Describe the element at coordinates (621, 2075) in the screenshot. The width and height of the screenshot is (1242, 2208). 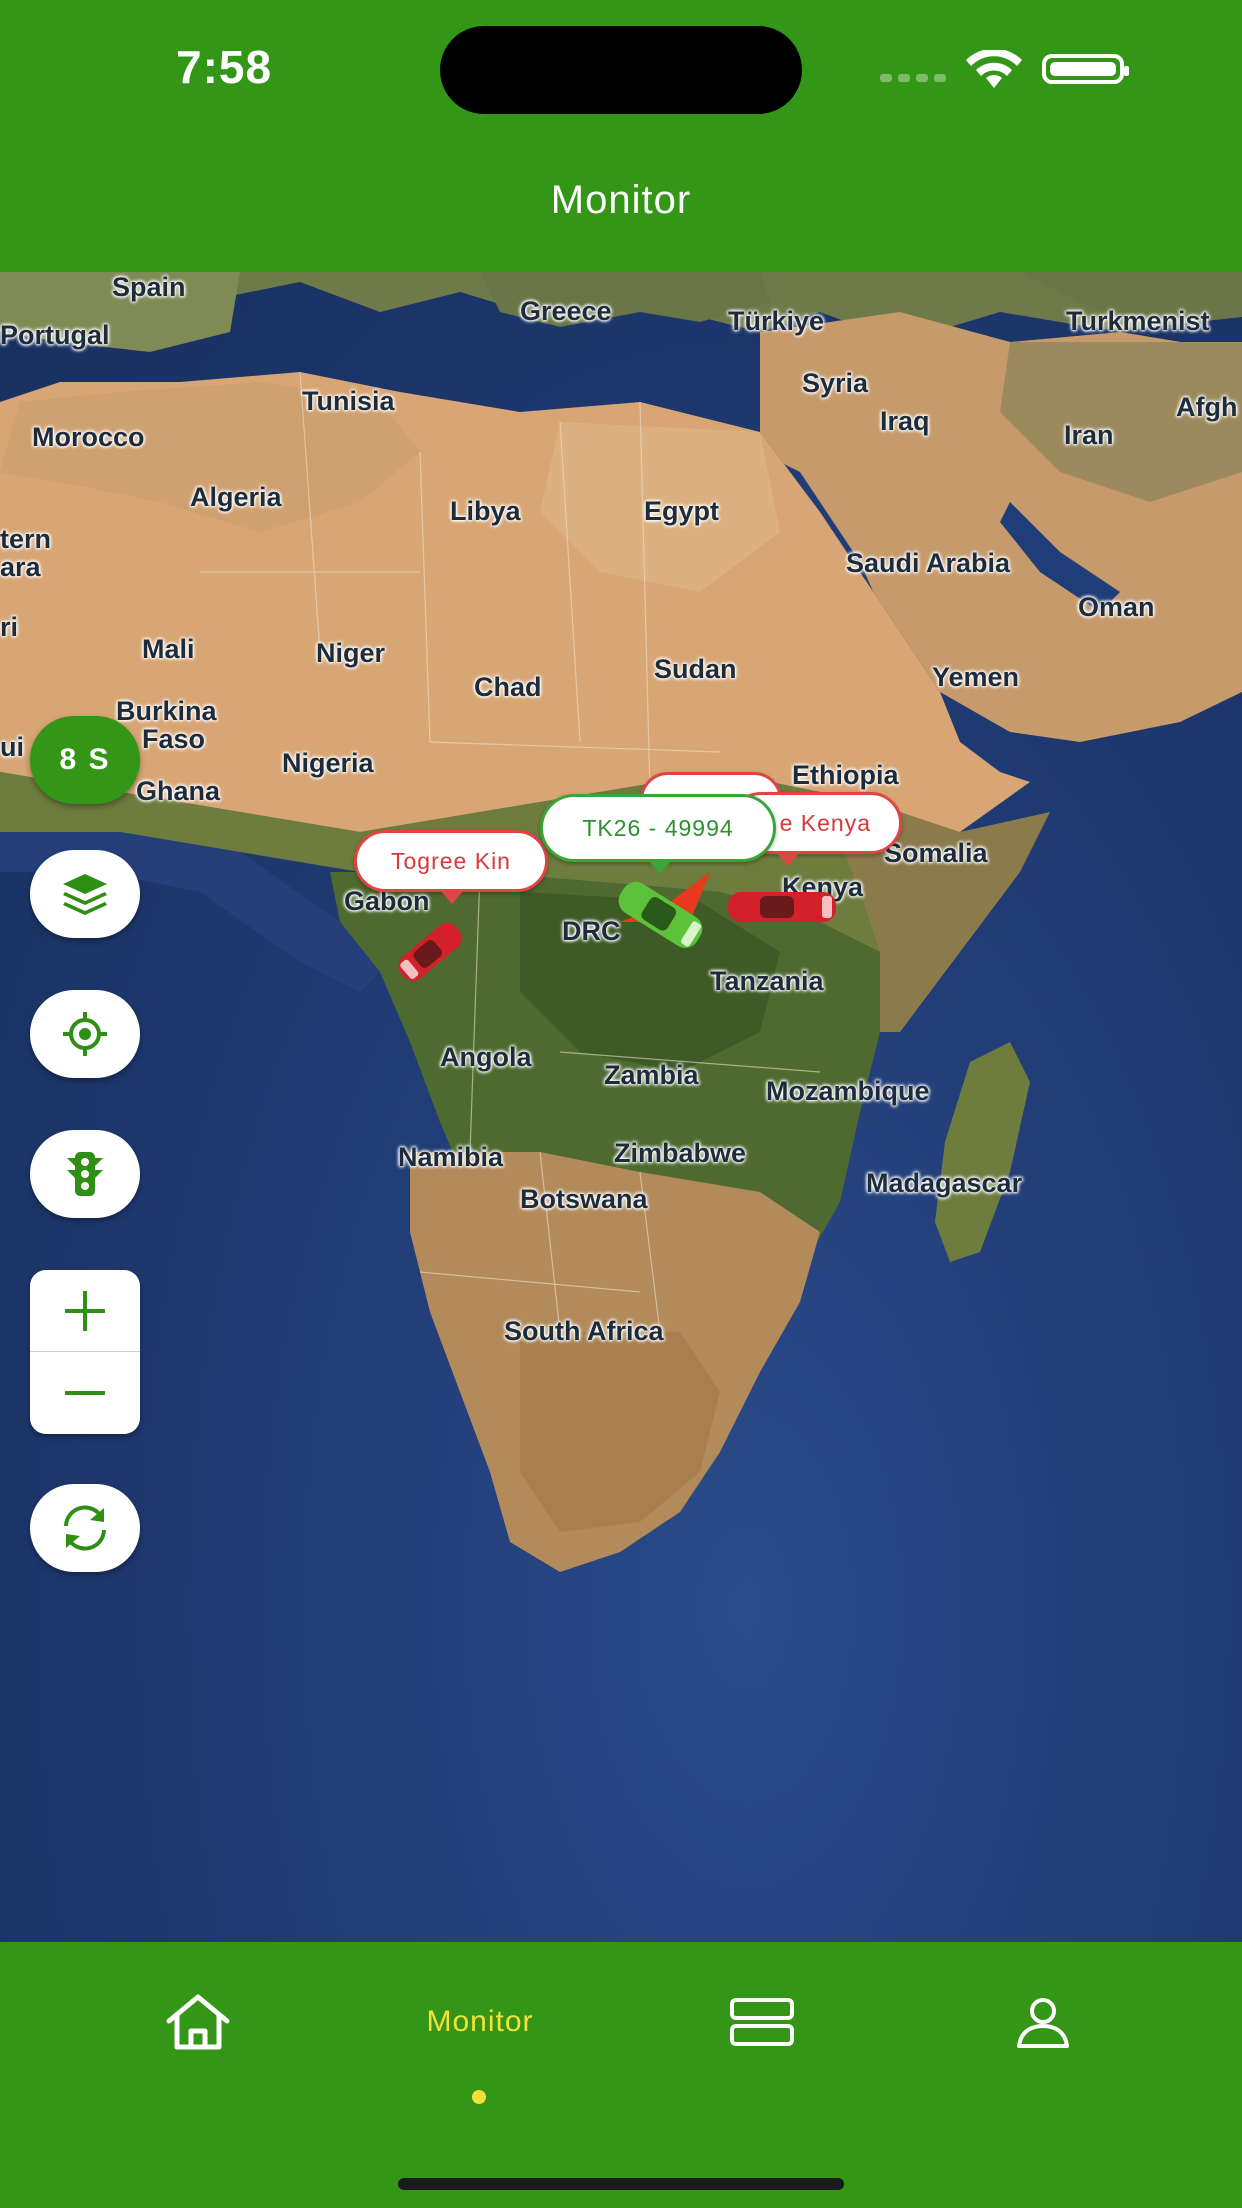
I see `bottom-navigation: Monitor` at that location.